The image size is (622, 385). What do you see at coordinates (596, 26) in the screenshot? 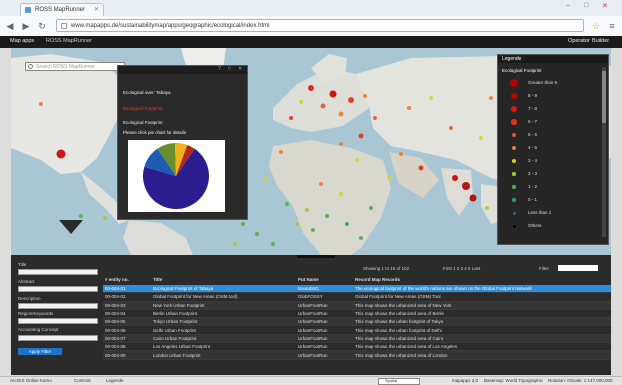
I see `bookmark-star-icon: ☆` at bounding box center [596, 26].